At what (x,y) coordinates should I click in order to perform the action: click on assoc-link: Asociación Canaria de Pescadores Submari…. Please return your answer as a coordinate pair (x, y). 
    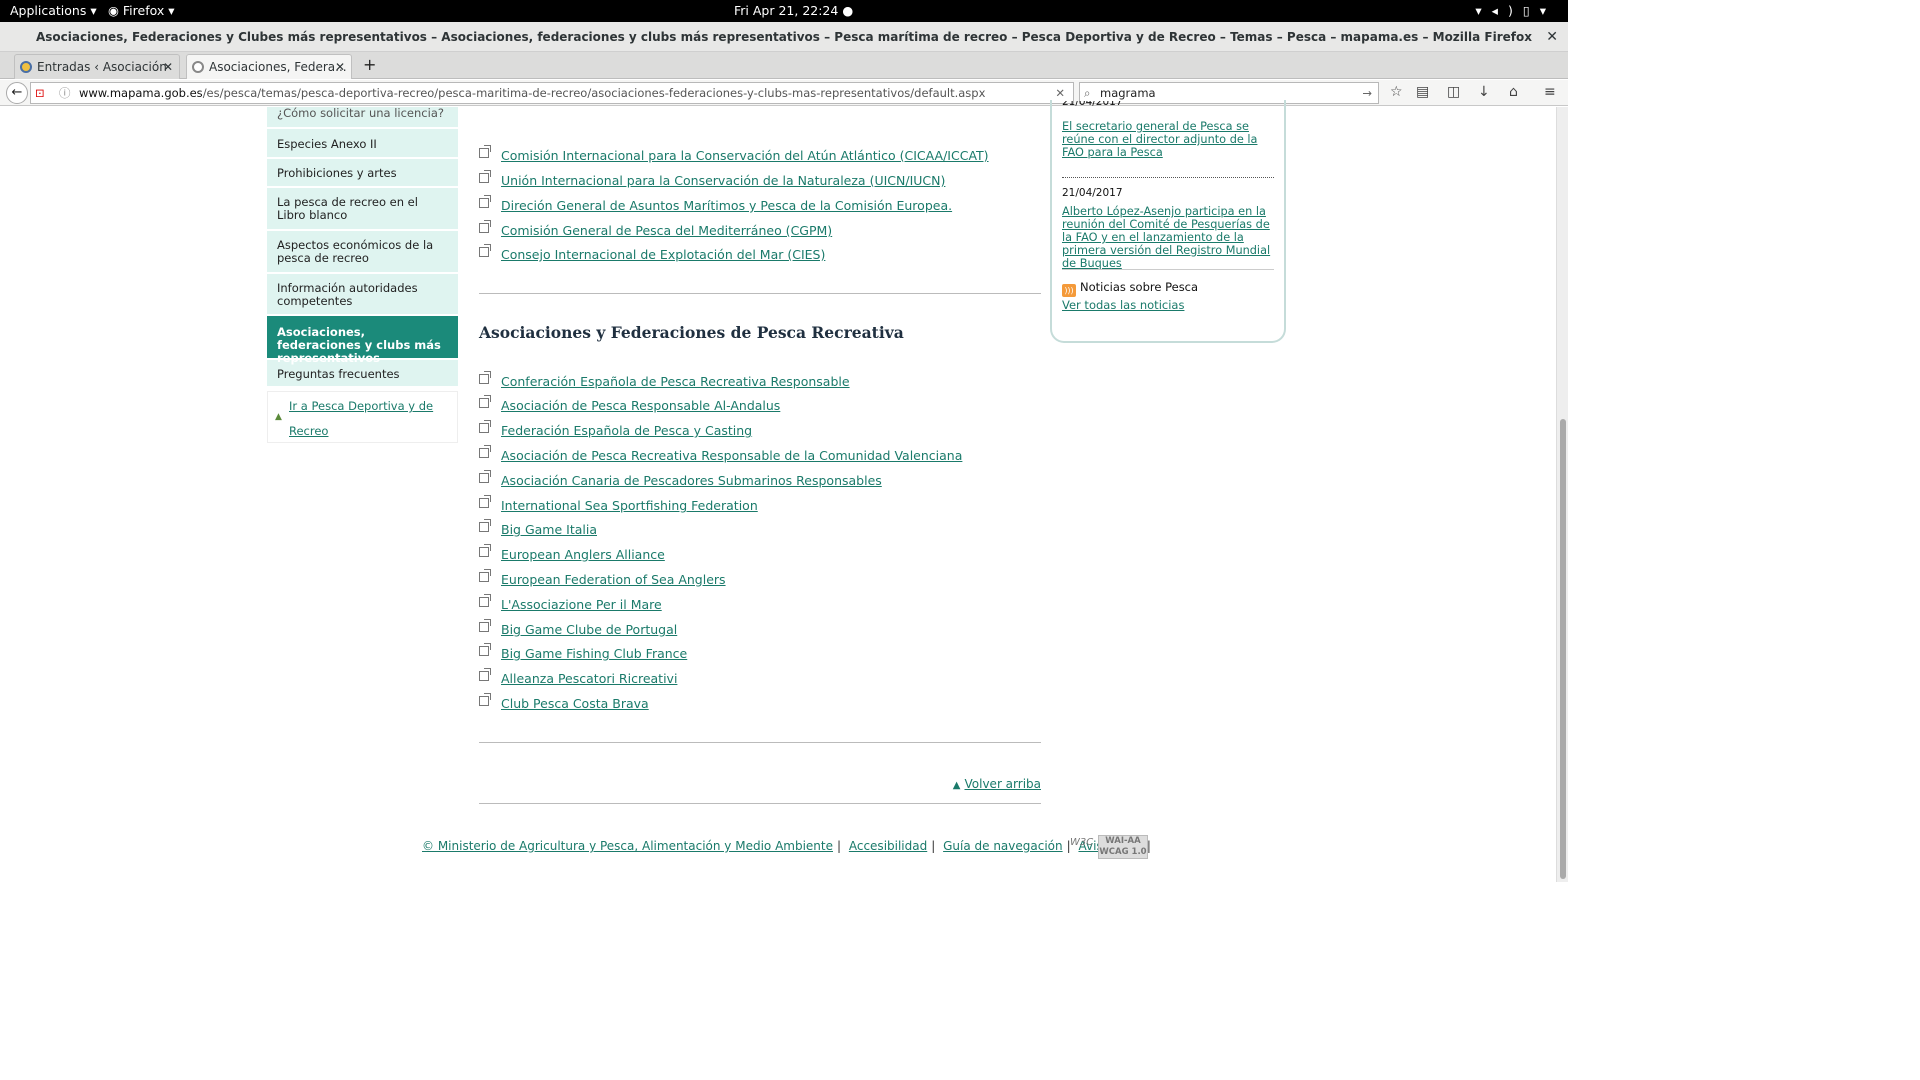
    Looking at the image, I should click on (691, 480).